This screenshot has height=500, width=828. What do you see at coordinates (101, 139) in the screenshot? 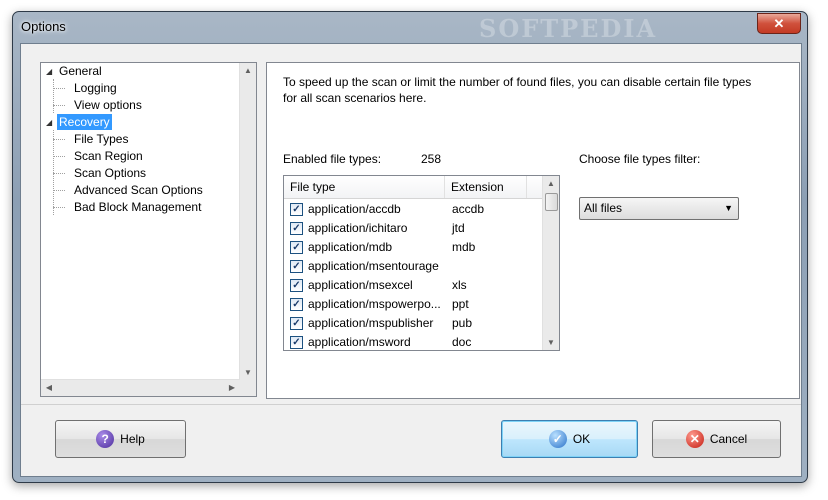
I see `tree-item-file-types: File Types` at bounding box center [101, 139].